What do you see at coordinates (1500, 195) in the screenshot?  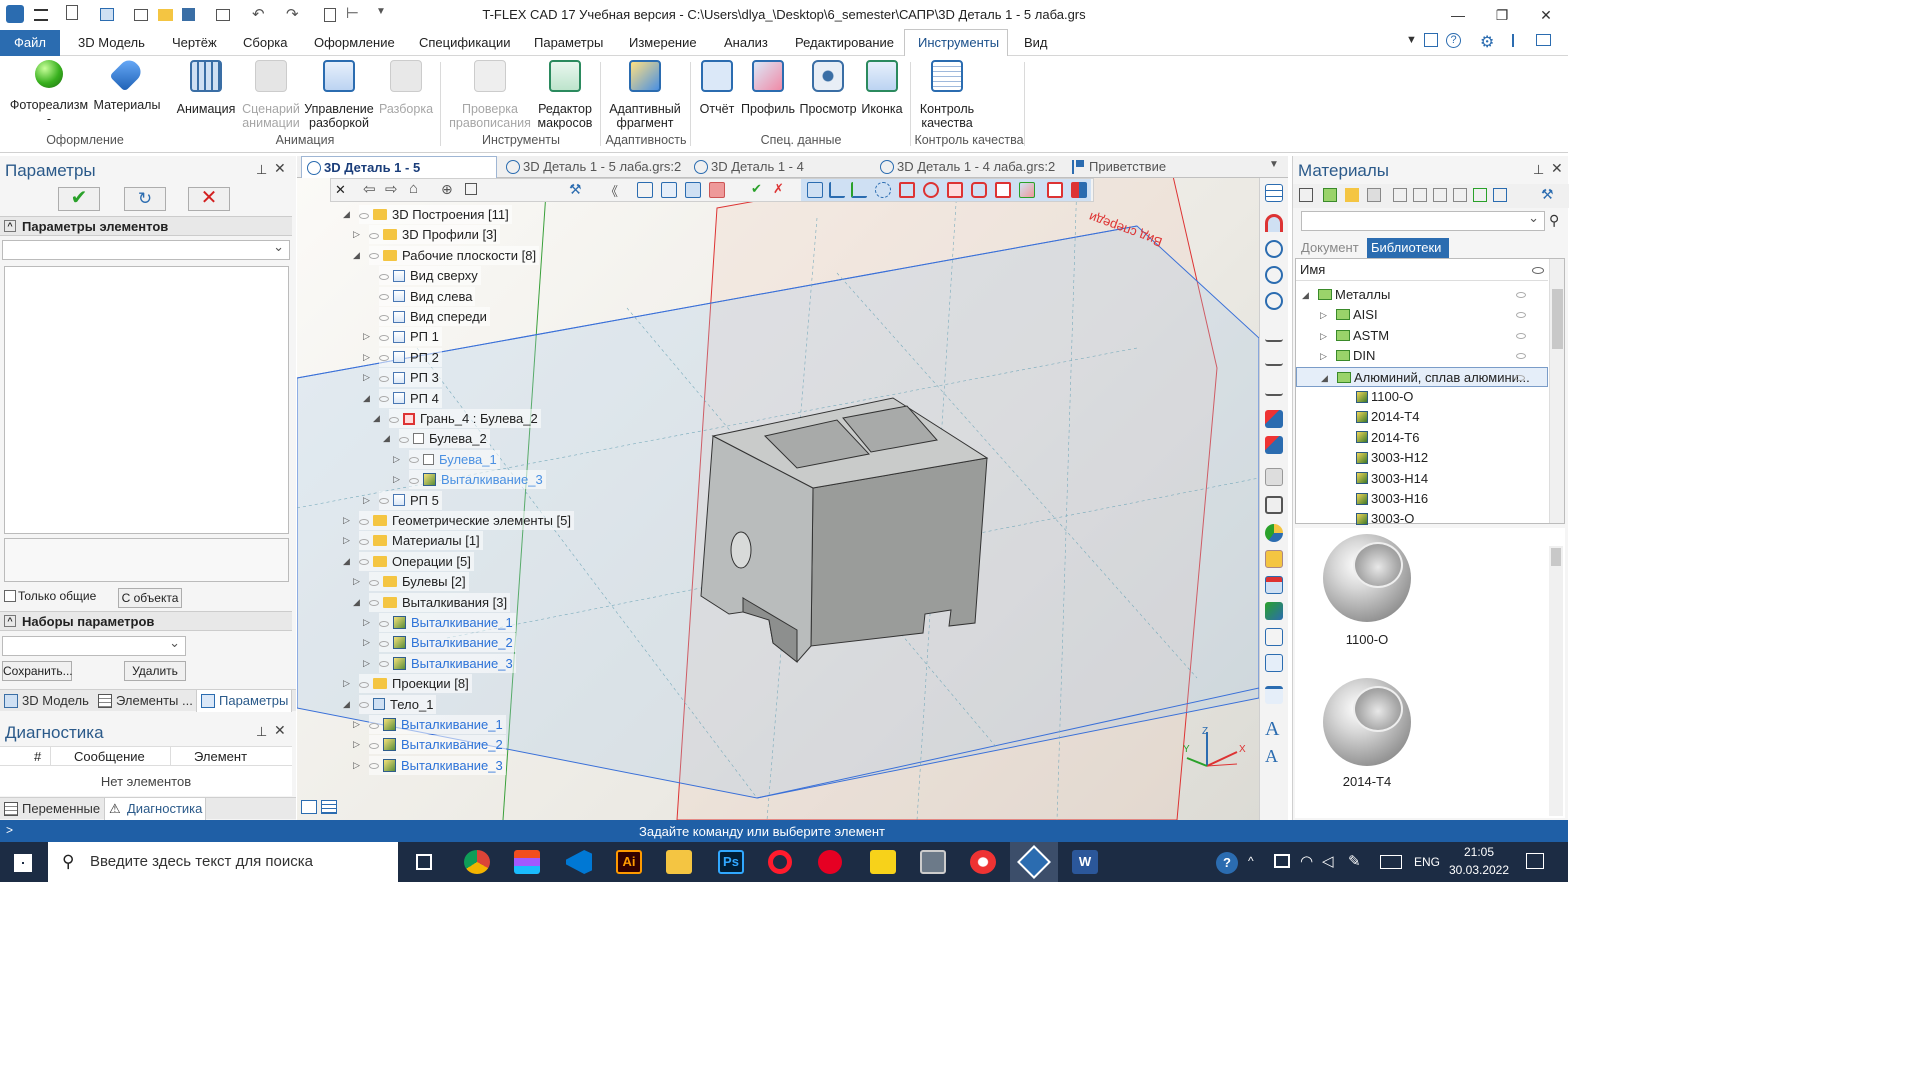 I see `props-icon` at bounding box center [1500, 195].